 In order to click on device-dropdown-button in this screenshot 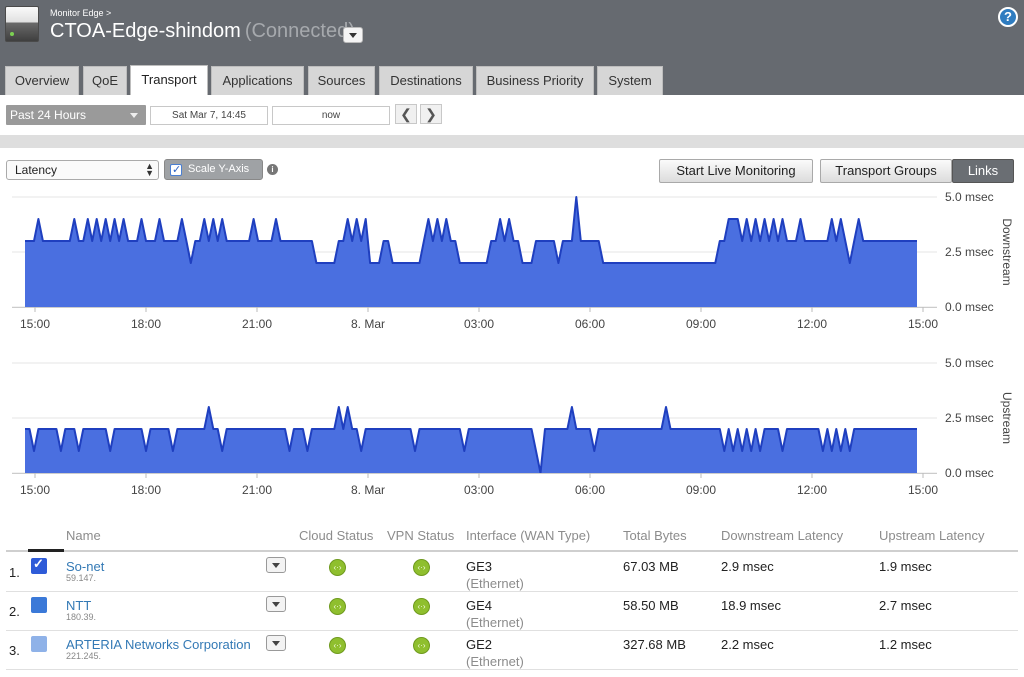, I will do `click(353, 35)`.